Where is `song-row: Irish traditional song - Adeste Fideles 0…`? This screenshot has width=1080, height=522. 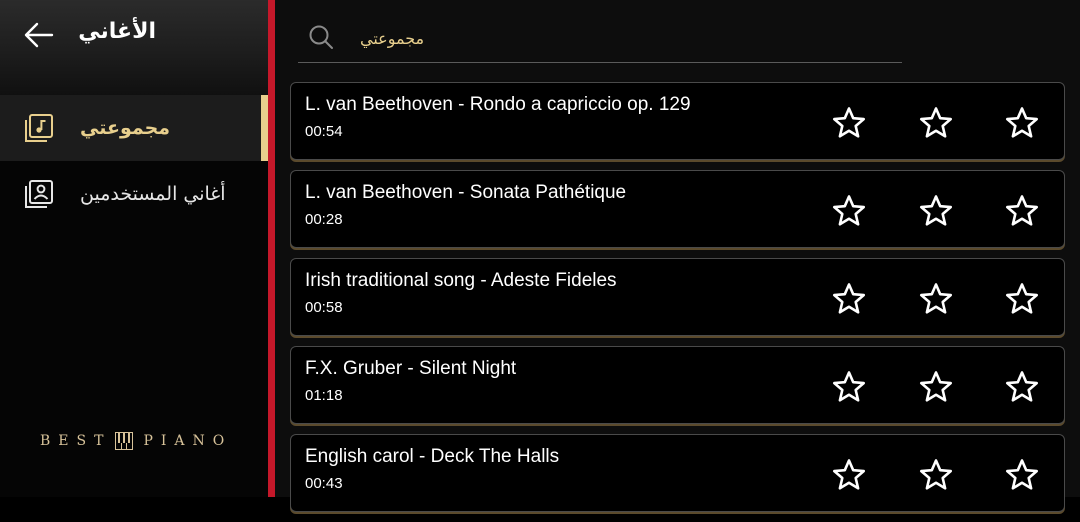
song-row: Irish traditional song - Adeste Fideles 0… is located at coordinates (677, 297).